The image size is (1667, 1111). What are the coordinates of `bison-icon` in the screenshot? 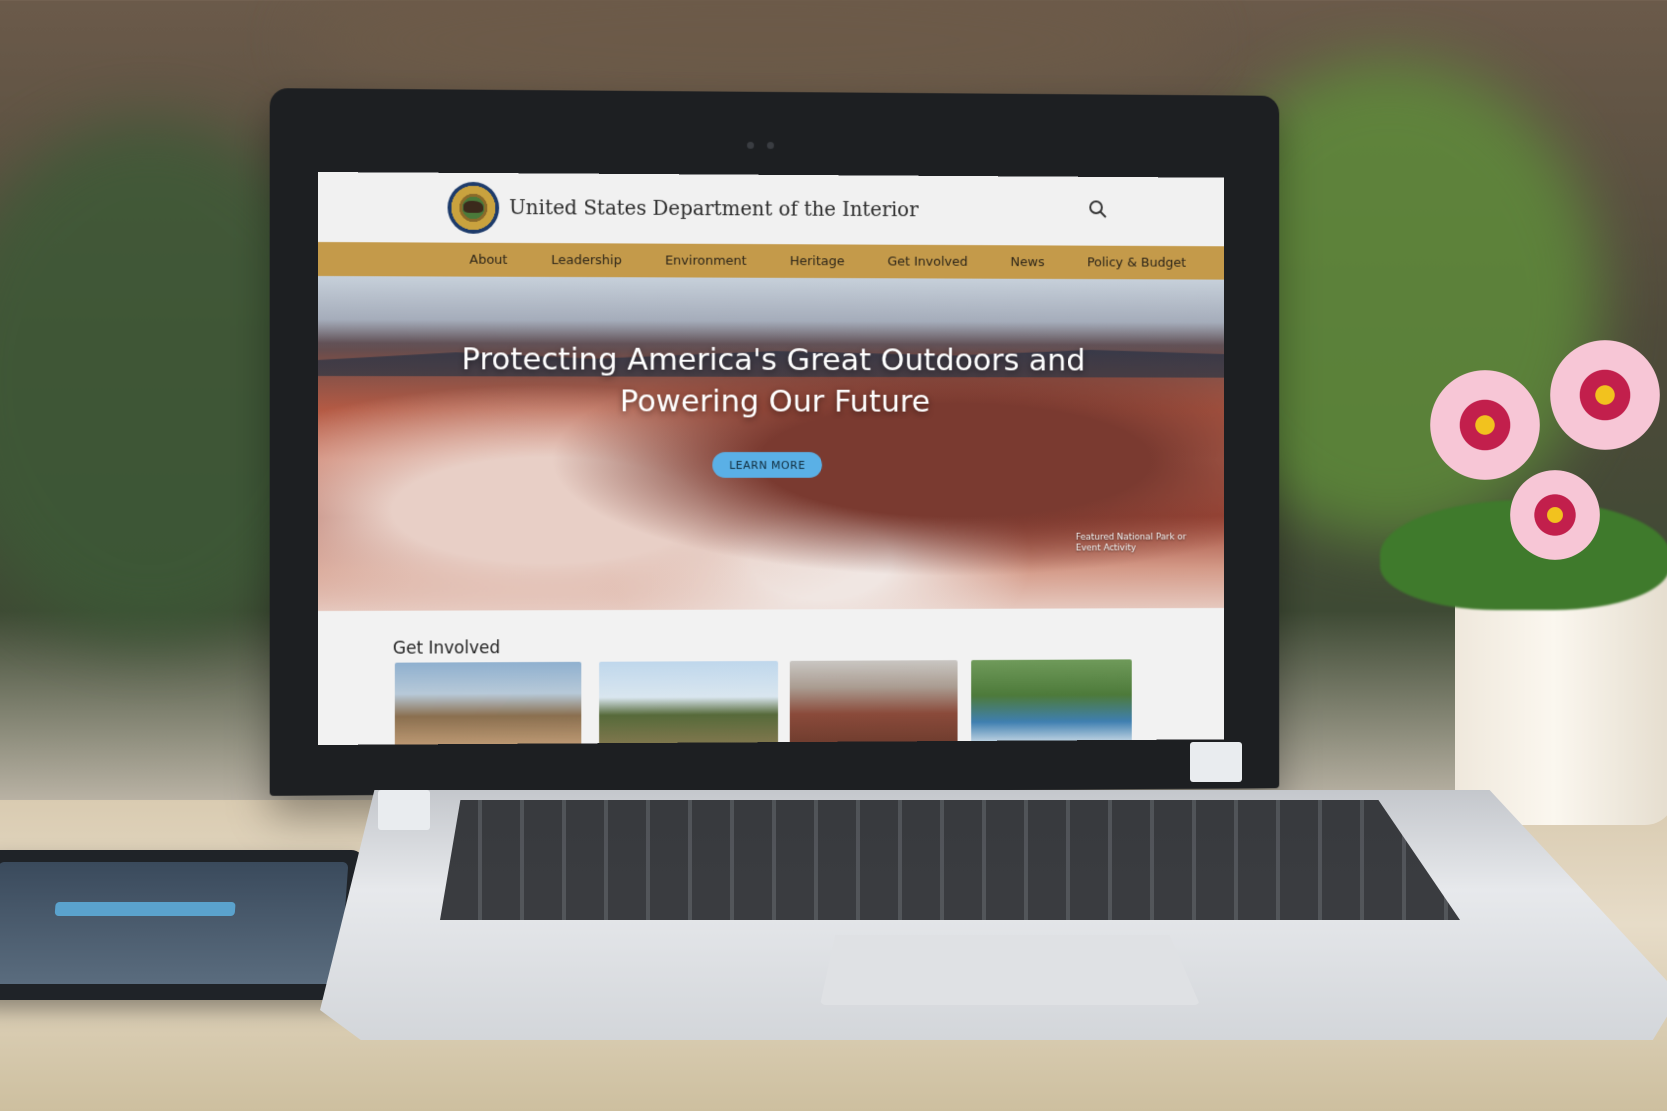 It's located at (473, 206).